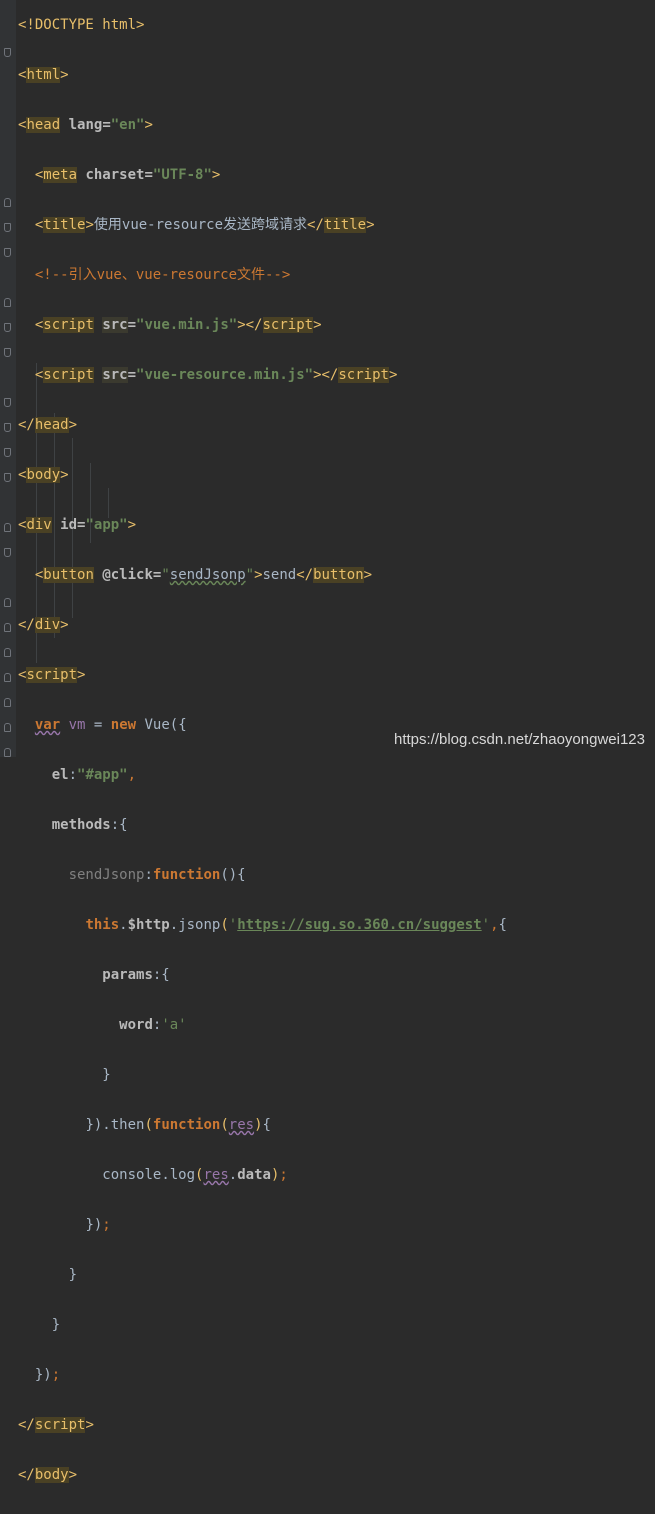 This screenshot has height=1514, width=655. What do you see at coordinates (182, 175) in the screenshot?
I see `code-token: "UTF-8"` at bounding box center [182, 175].